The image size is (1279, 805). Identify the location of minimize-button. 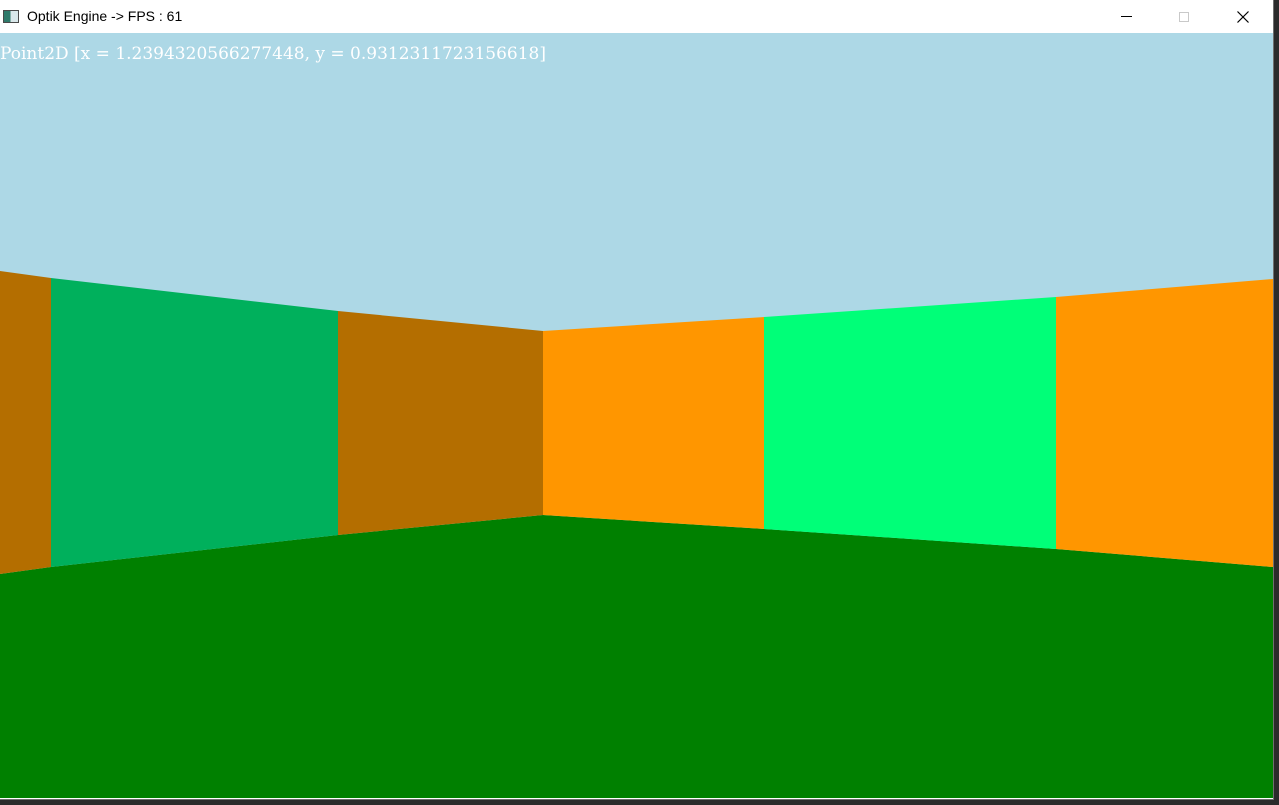
(1126, 16).